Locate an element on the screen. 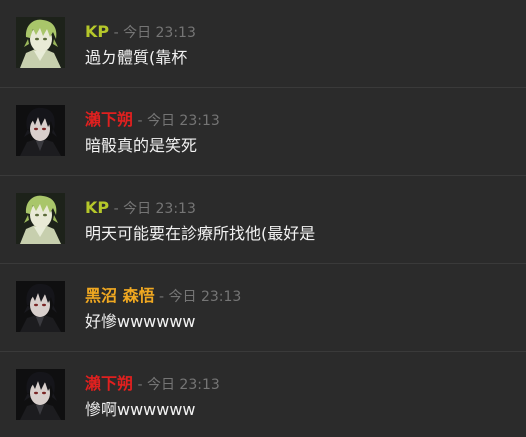  message-text: 暗骰真的是笑死 is located at coordinates (141, 145).